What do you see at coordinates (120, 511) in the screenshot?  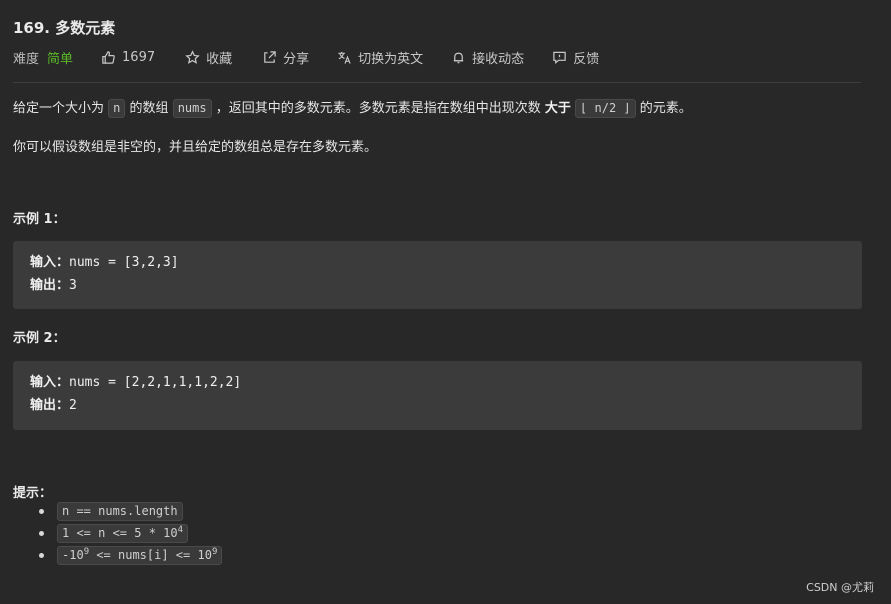 I see `hint-code: n == nums.length` at bounding box center [120, 511].